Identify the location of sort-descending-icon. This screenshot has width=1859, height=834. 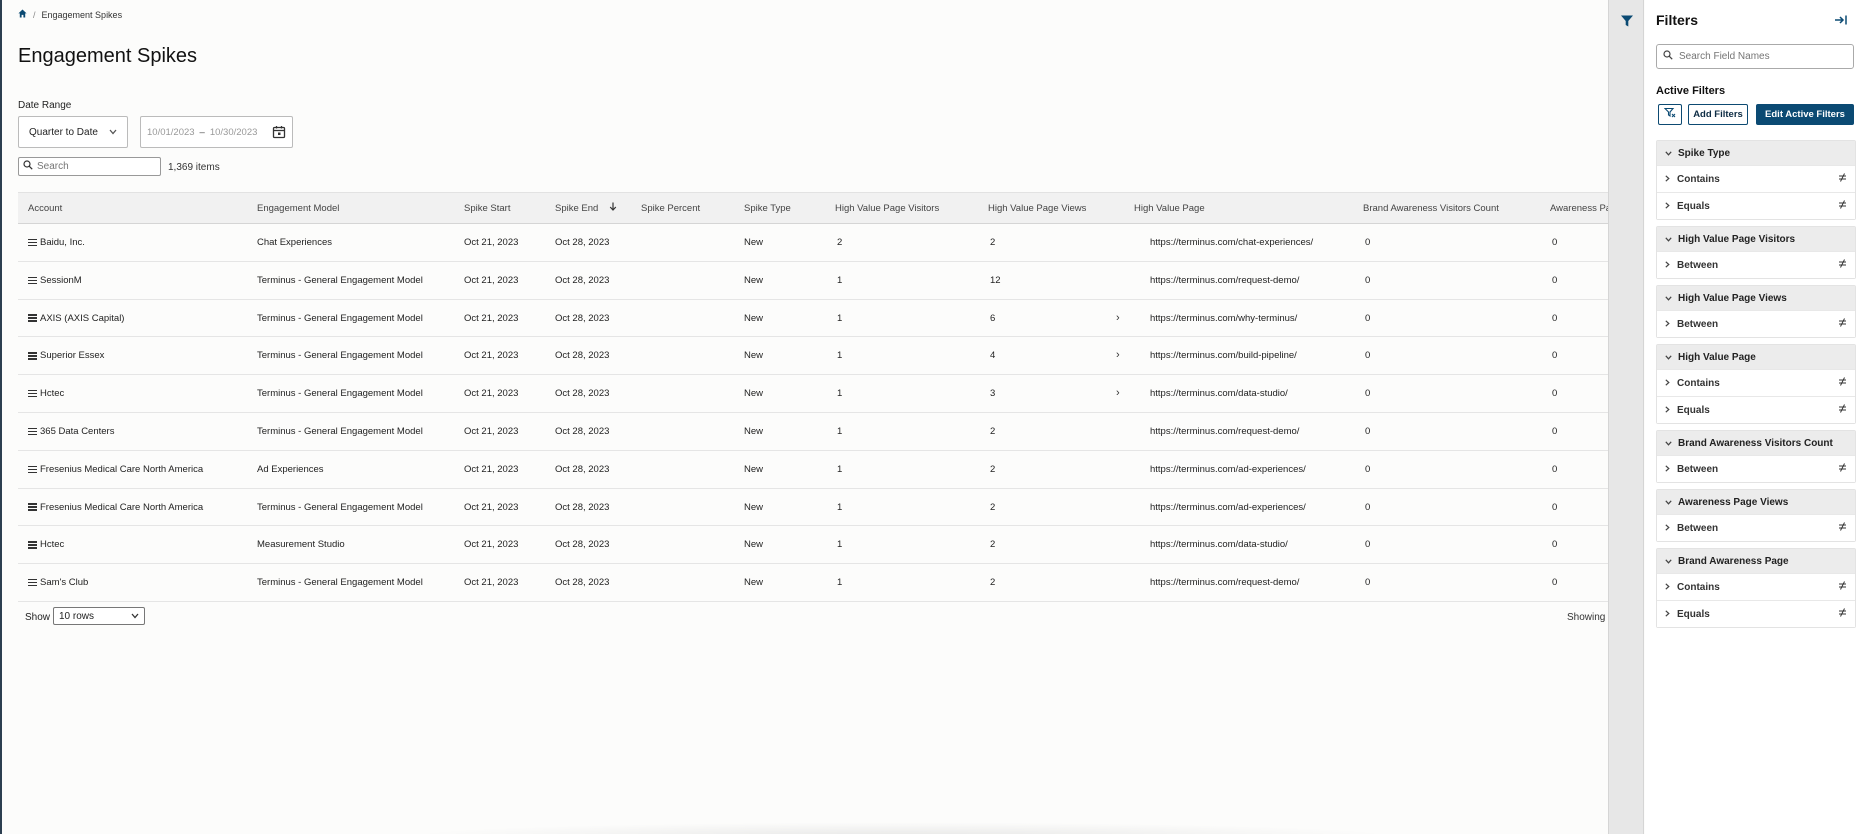
(613, 208).